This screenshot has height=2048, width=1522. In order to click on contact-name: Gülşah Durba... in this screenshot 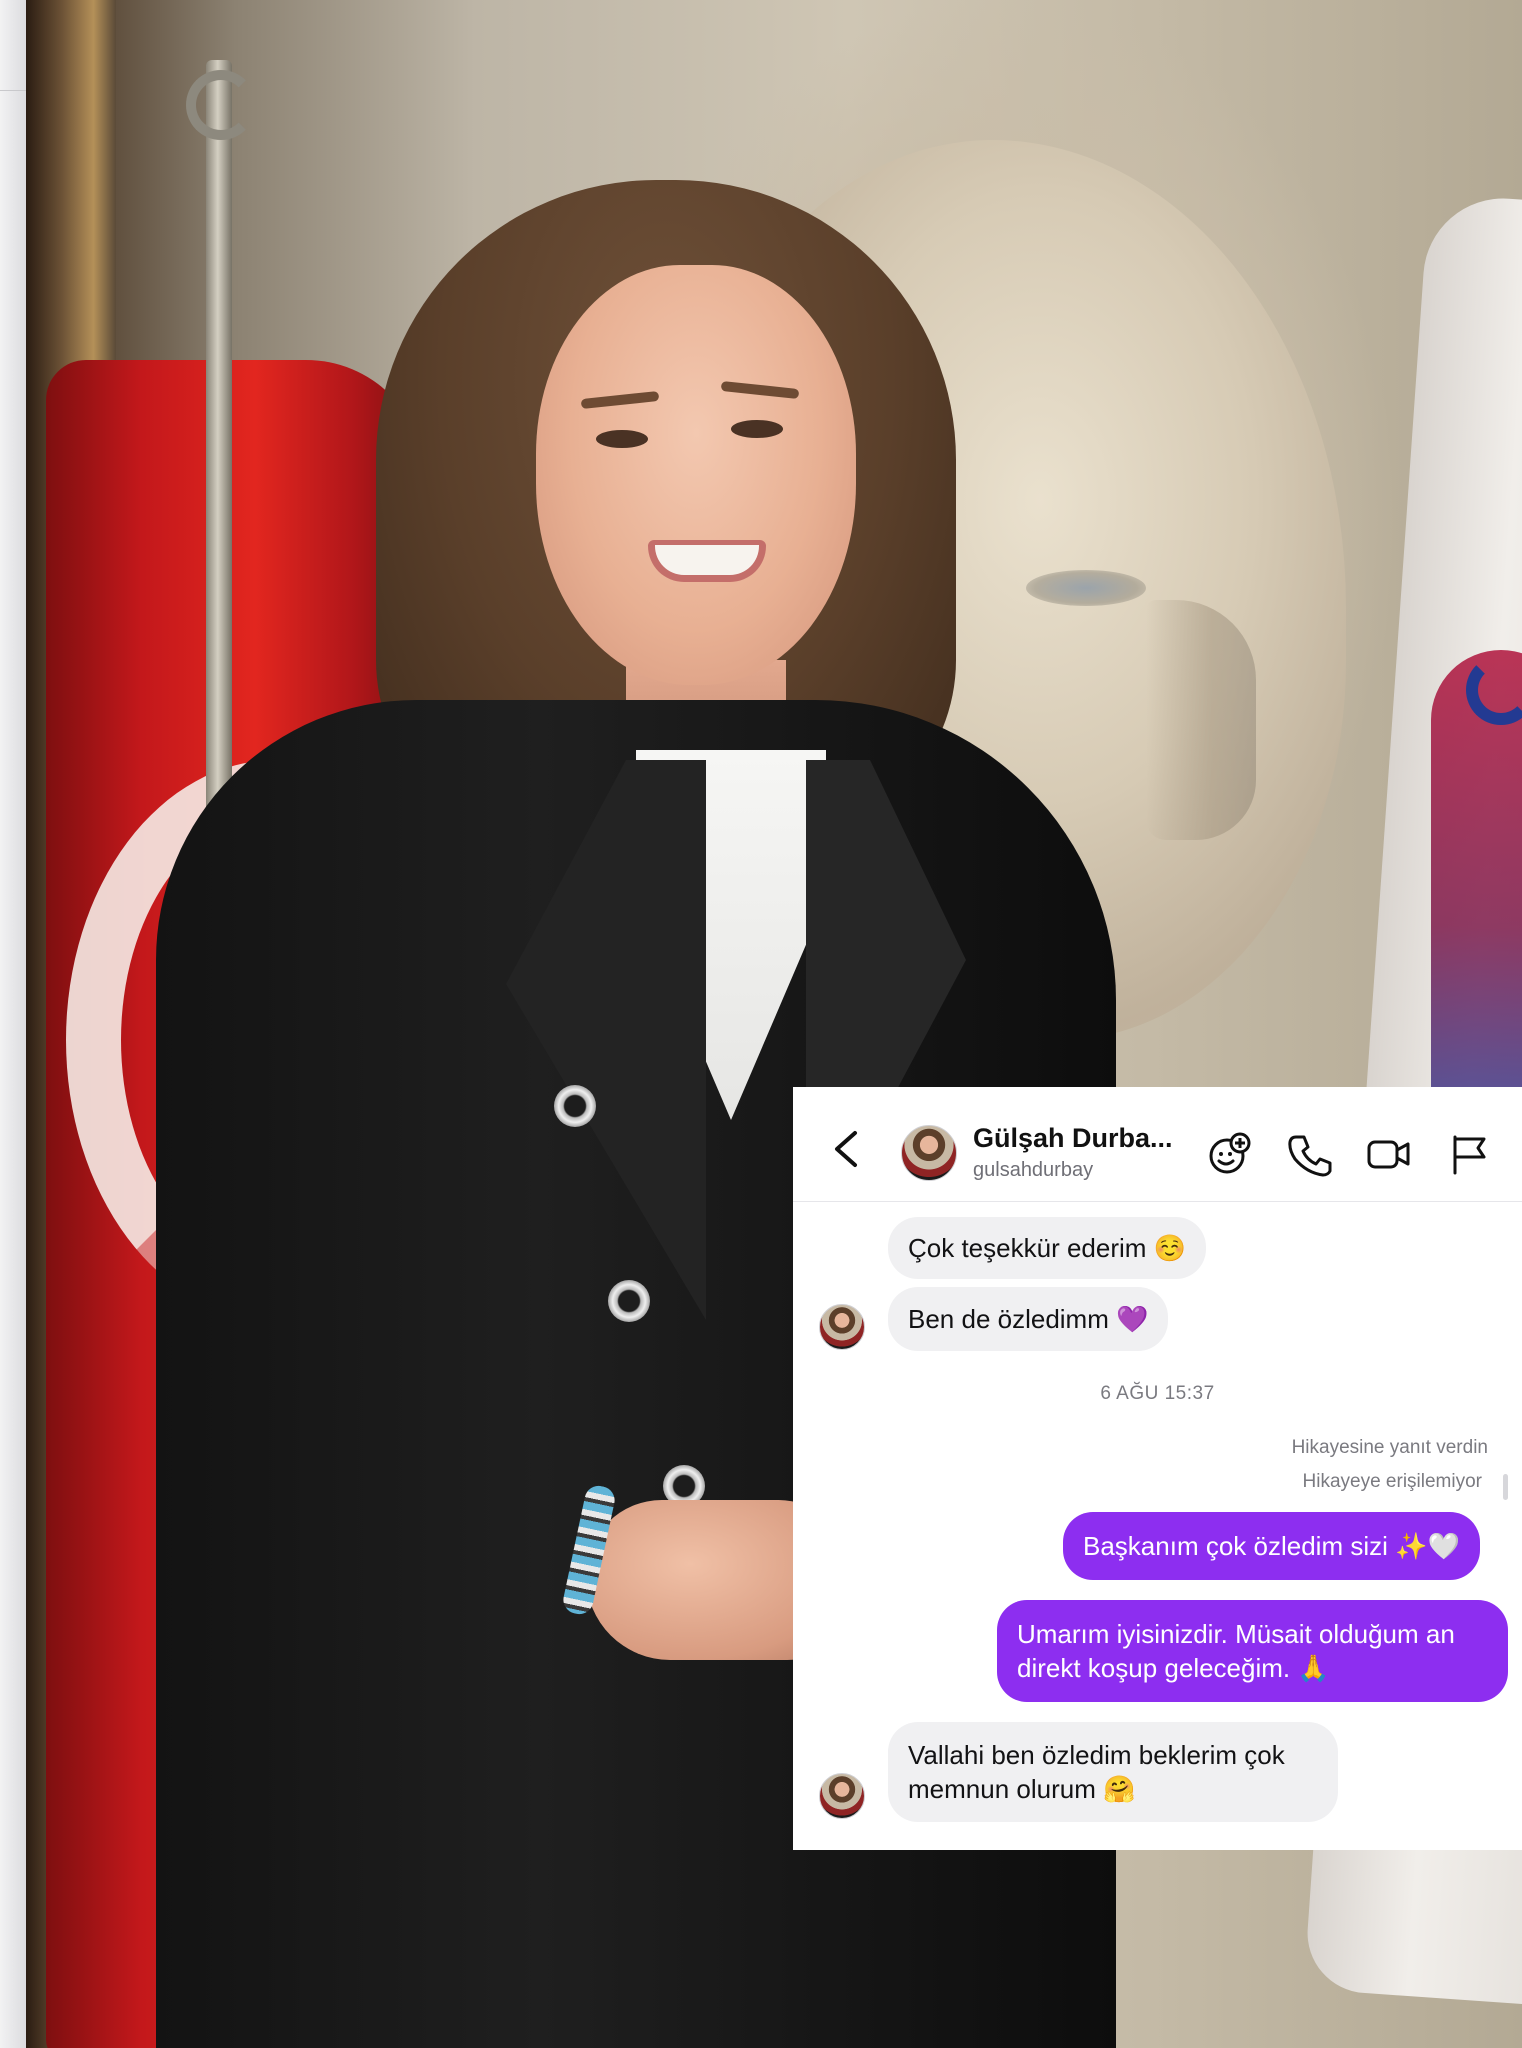, I will do `click(1078, 1139)`.